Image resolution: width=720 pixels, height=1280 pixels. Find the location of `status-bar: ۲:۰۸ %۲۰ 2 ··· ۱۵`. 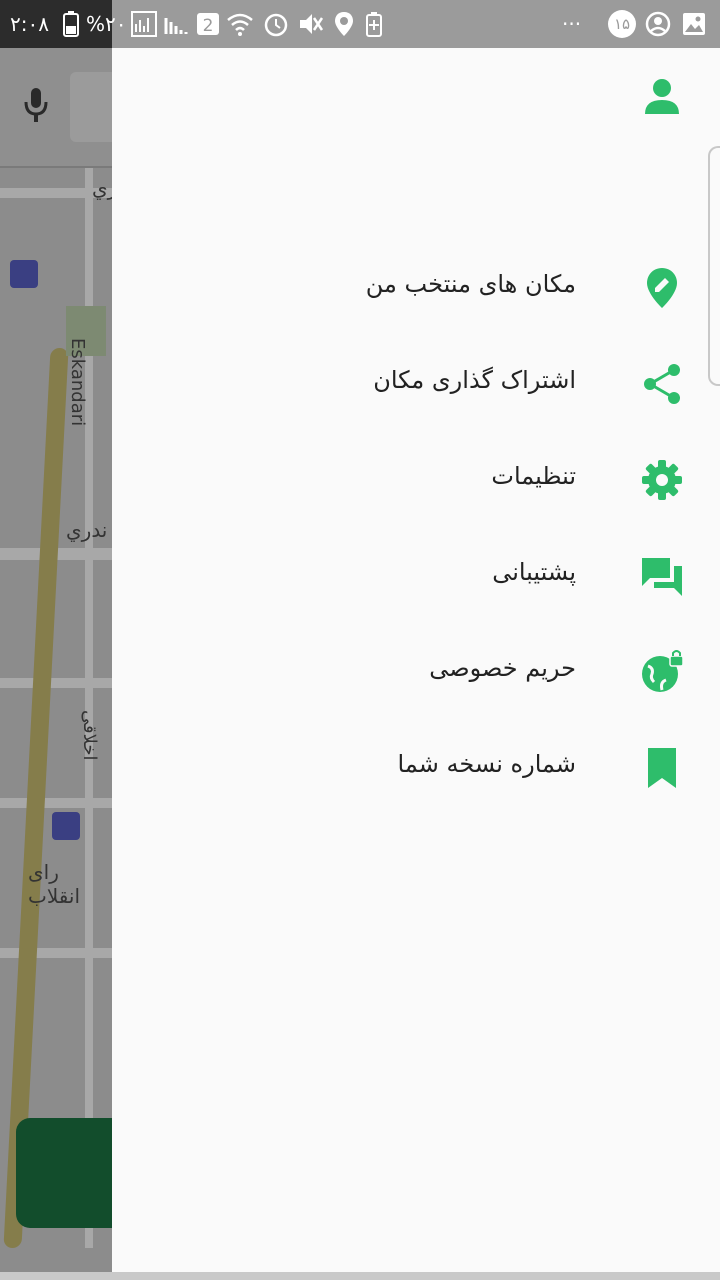

status-bar: ۲:۰۸ %۲۰ 2 ··· ۱۵ is located at coordinates (360, 24).